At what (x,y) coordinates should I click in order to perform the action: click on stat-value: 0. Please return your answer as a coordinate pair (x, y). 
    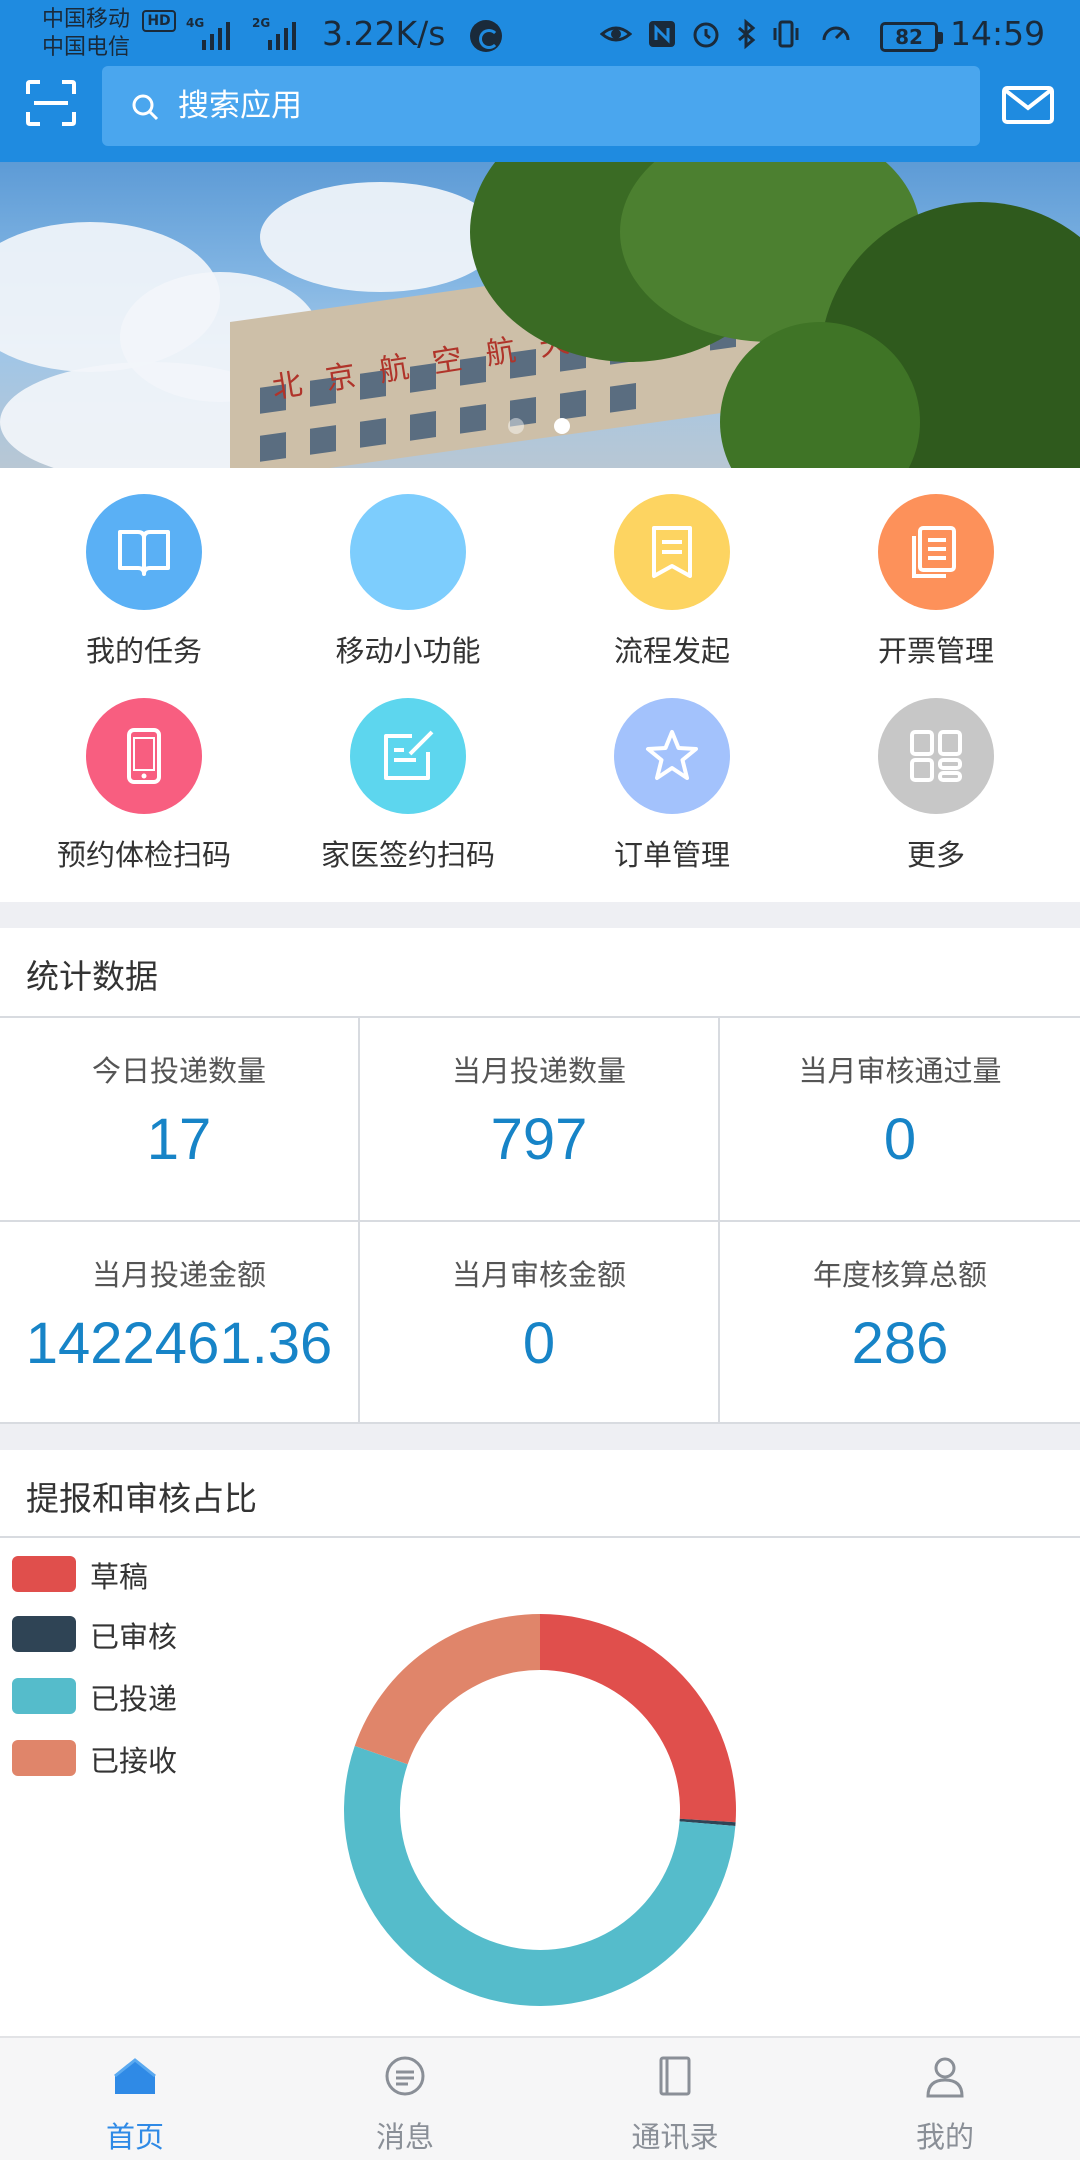
    Looking at the image, I should click on (900, 1139).